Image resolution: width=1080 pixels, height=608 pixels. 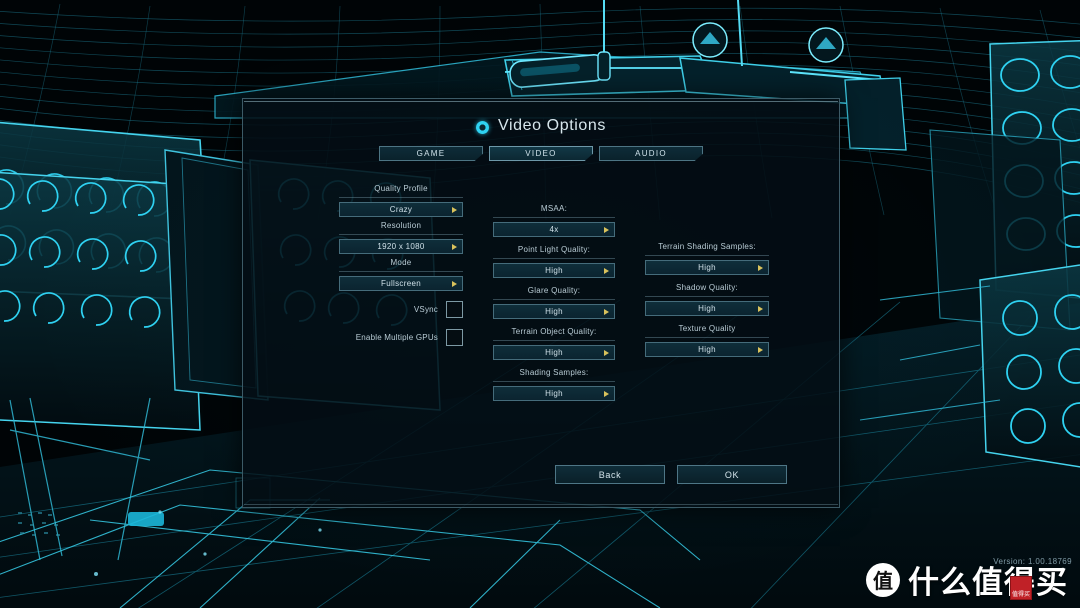 I want to click on mode-dropdown: Fullscreen, so click(x=401, y=283).